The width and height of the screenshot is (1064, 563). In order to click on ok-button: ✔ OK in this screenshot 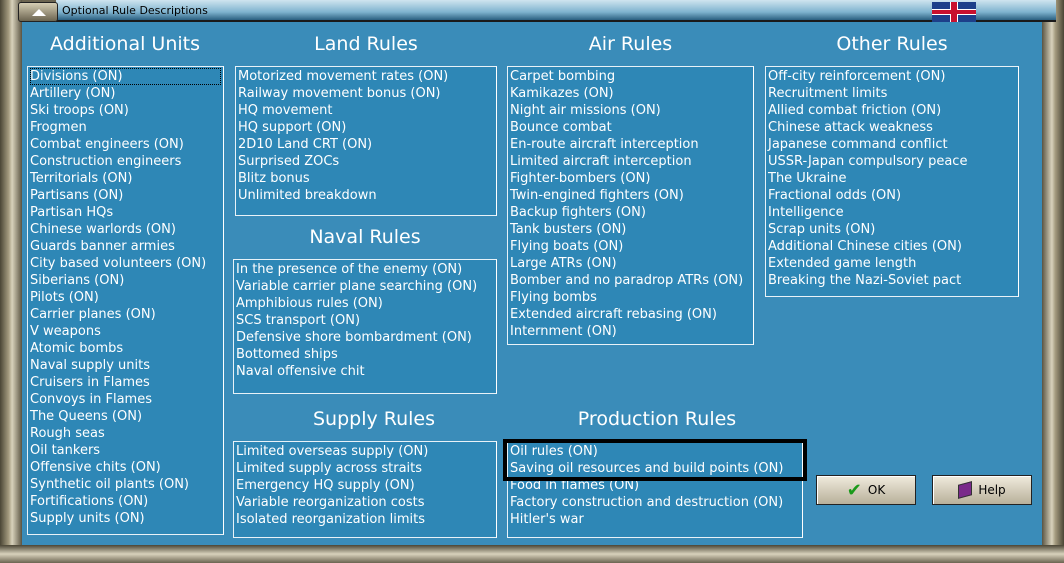, I will do `click(866, 490)`.